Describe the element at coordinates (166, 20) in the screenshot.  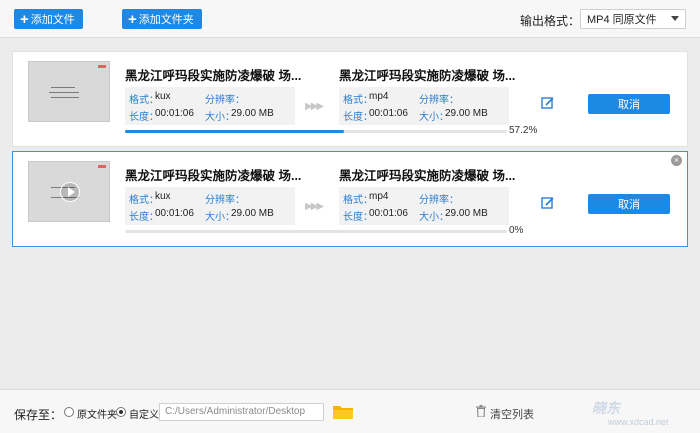
I see `add-folder-label: 添加文件夹` at that location.